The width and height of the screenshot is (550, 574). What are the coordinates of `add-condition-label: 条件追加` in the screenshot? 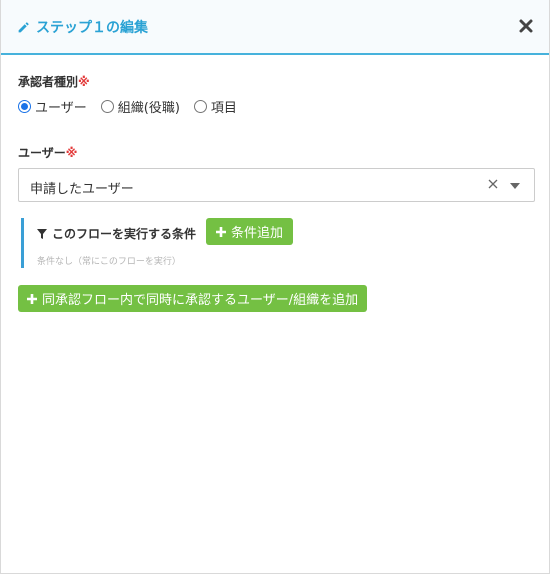 It's located at (257, 233).